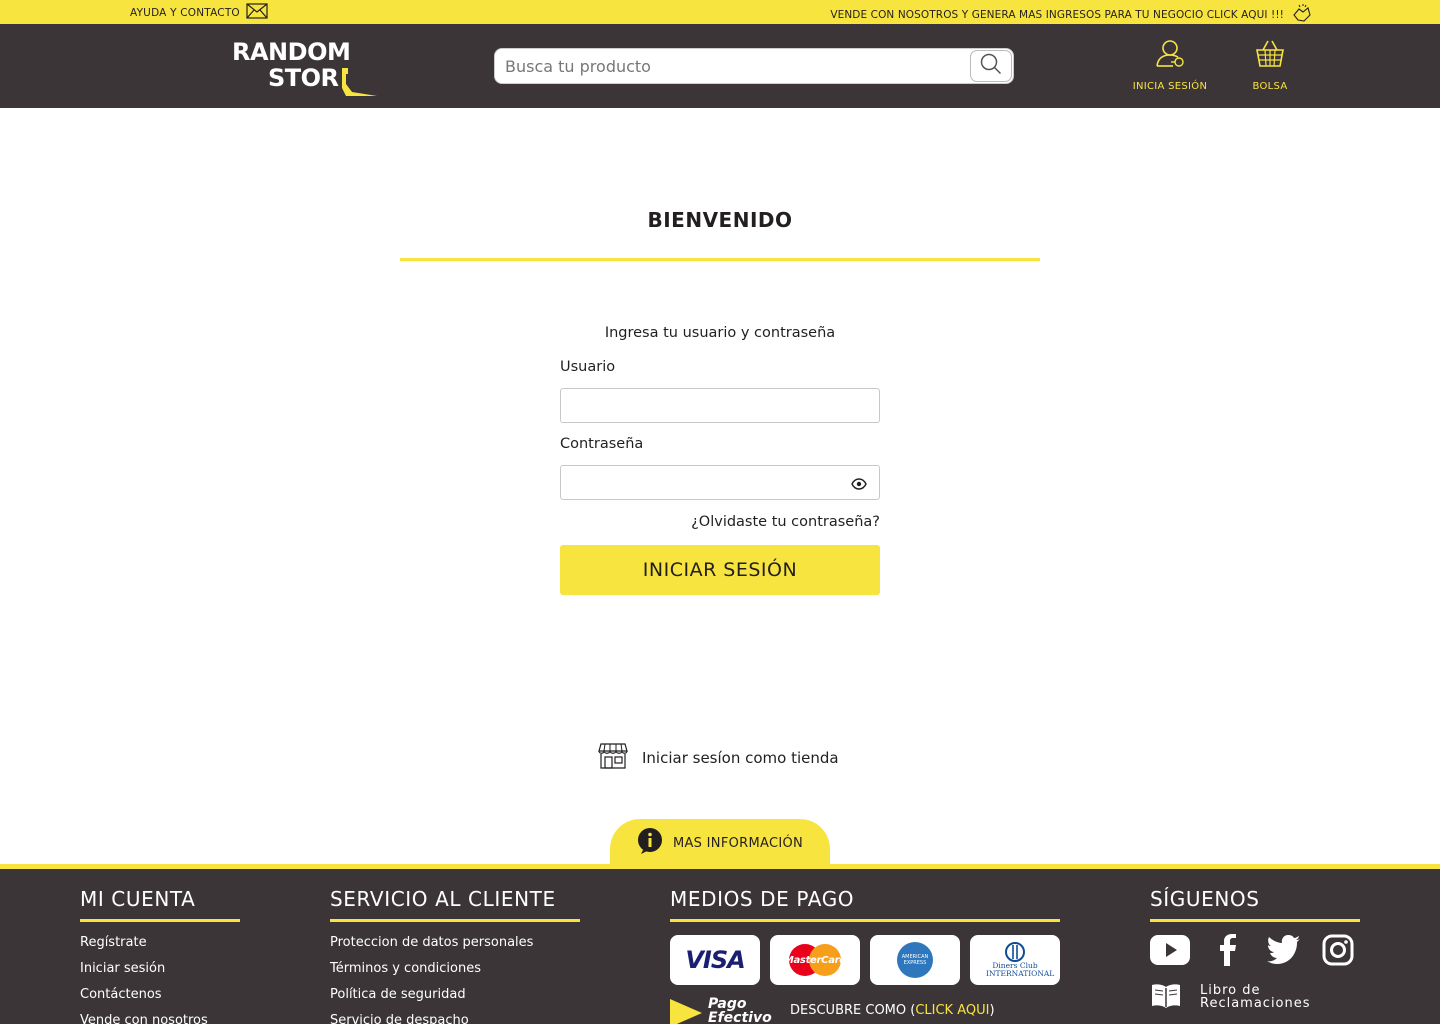  I want to click on footer-link-sell: Vende con nosotros, so click(160, 1018).